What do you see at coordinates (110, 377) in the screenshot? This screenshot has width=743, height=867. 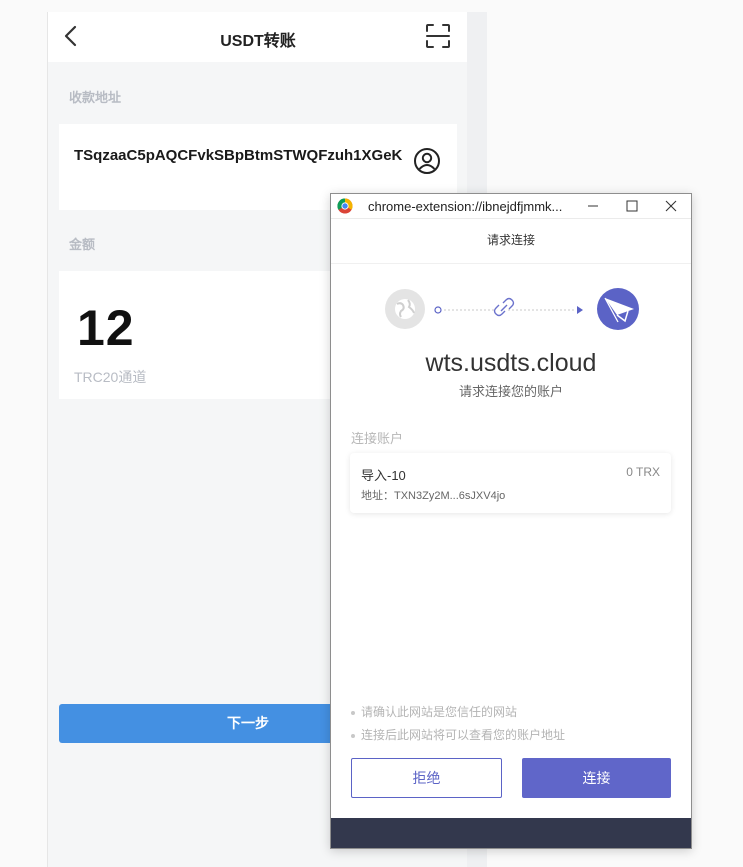 I see `channel-label: TRC20通道` at bounding box center [110, 377].